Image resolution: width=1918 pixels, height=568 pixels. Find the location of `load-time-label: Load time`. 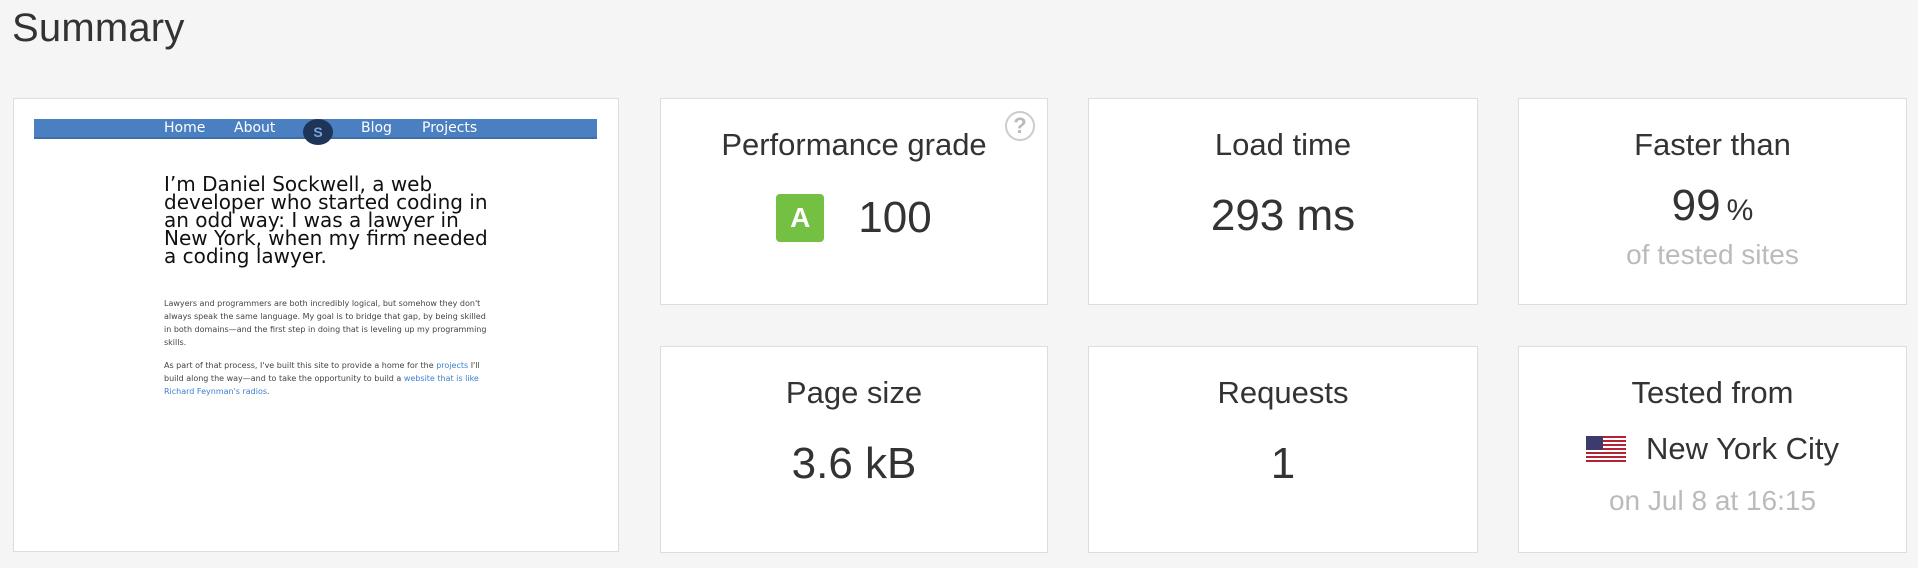

load-time-label: Load time is located at coordinates (1283, 144).